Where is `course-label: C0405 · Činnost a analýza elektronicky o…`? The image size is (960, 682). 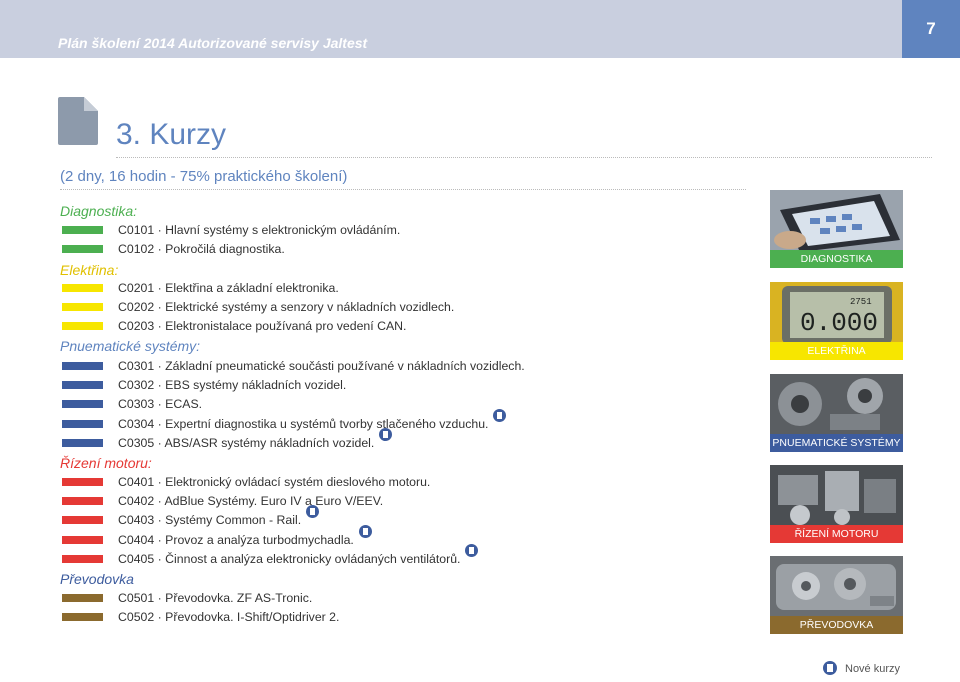 course-label: C0405 · Činnost a analýza elektronicky o… is located at coordinates (289, 559).